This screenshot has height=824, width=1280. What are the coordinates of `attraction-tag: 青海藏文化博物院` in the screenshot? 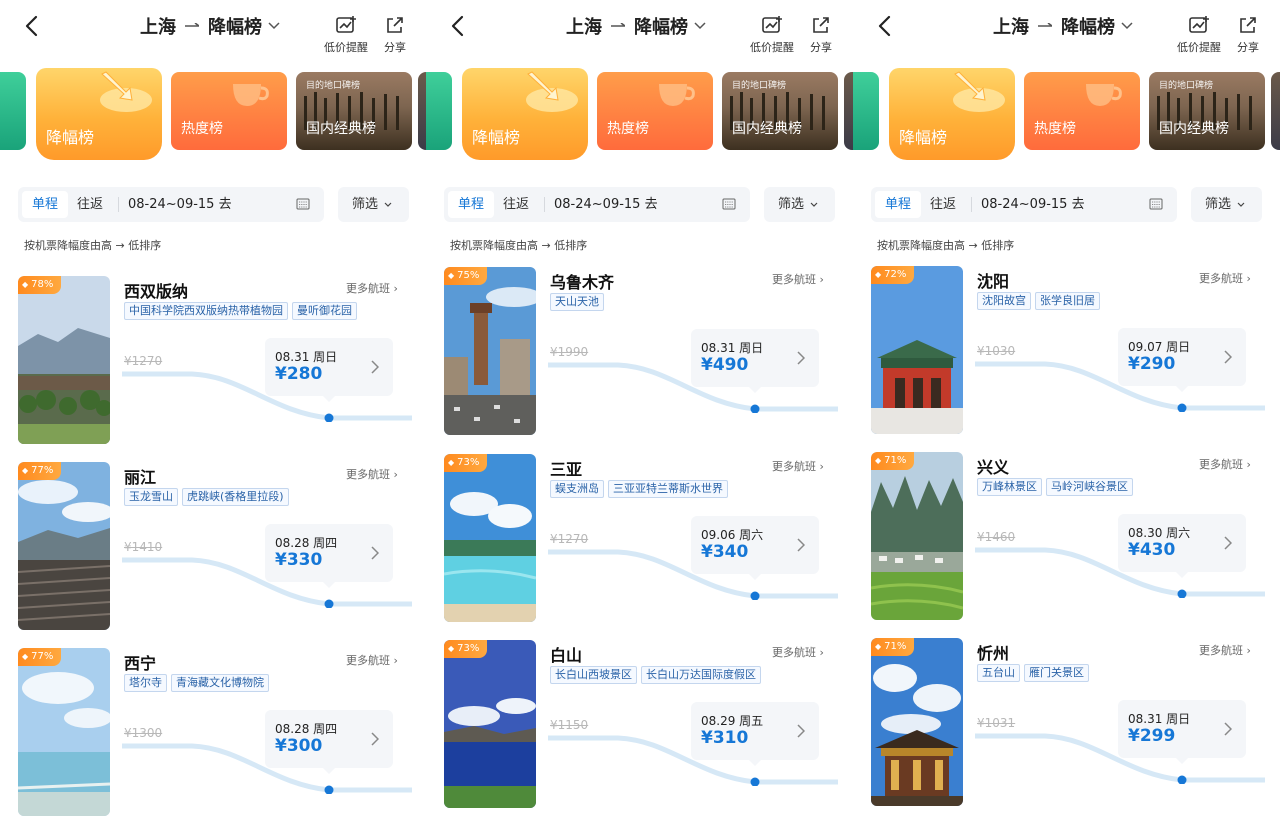 It's located at (220, 683).